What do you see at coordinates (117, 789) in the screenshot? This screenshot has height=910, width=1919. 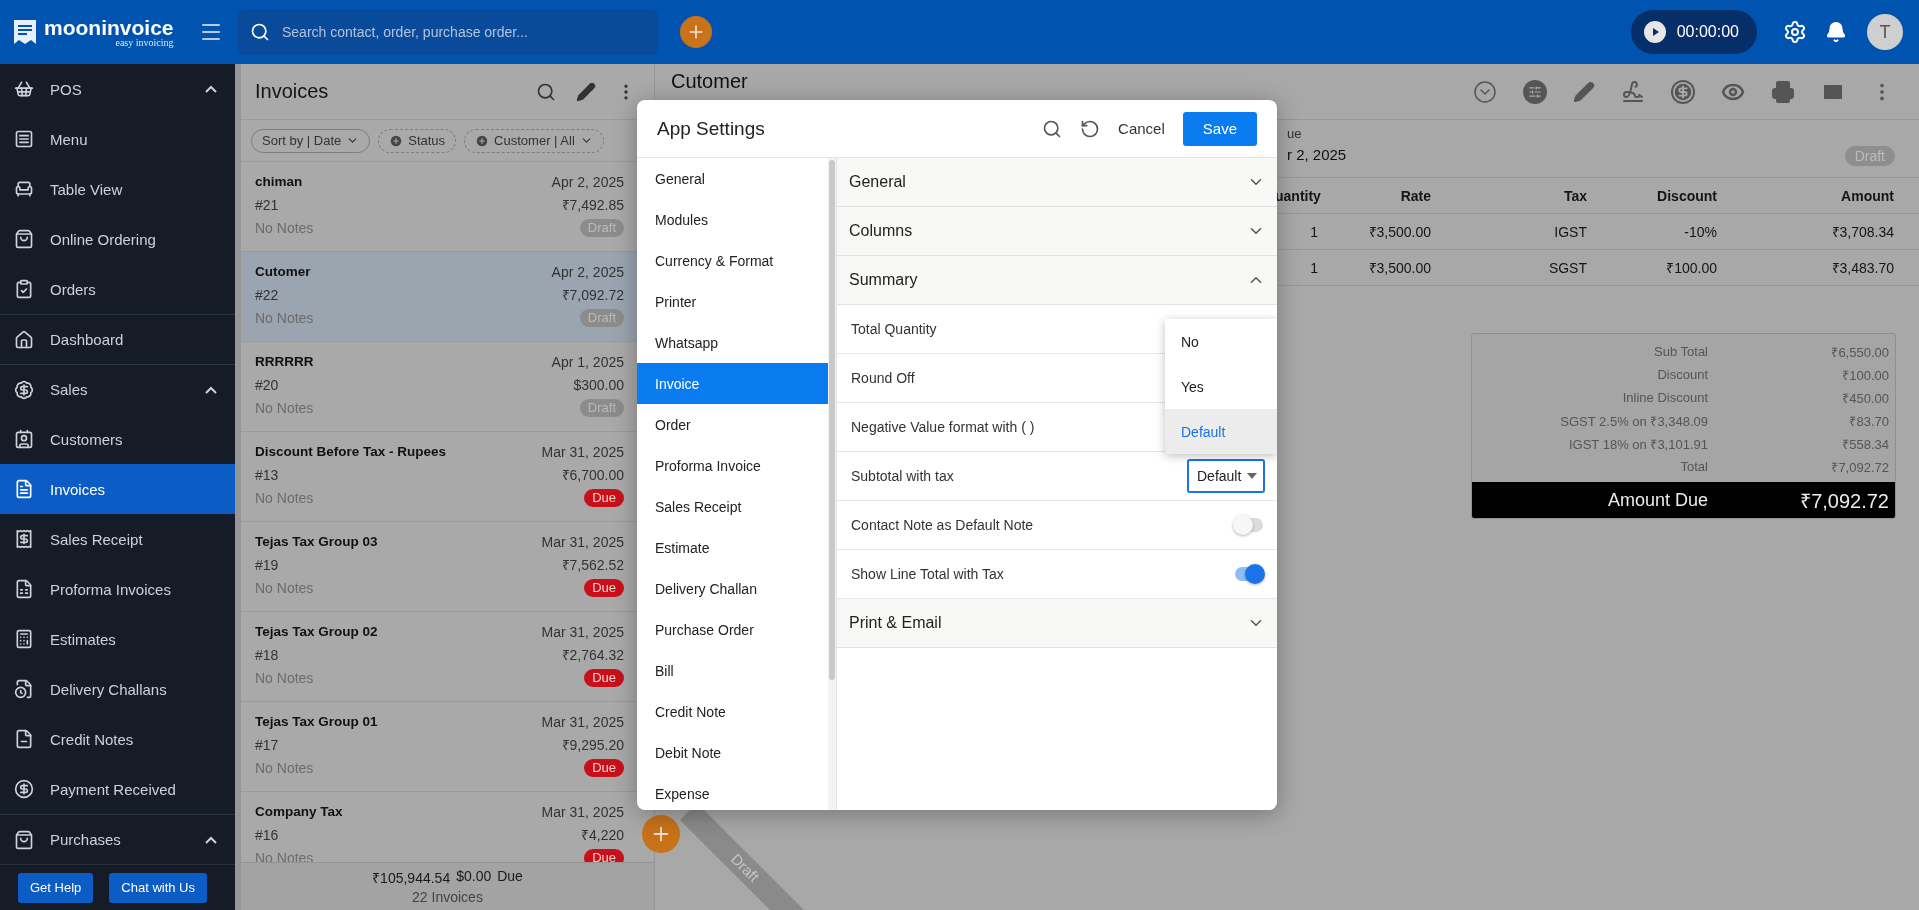 I see `sidebar-item: Payment Received` at bounding box center [117, 789].